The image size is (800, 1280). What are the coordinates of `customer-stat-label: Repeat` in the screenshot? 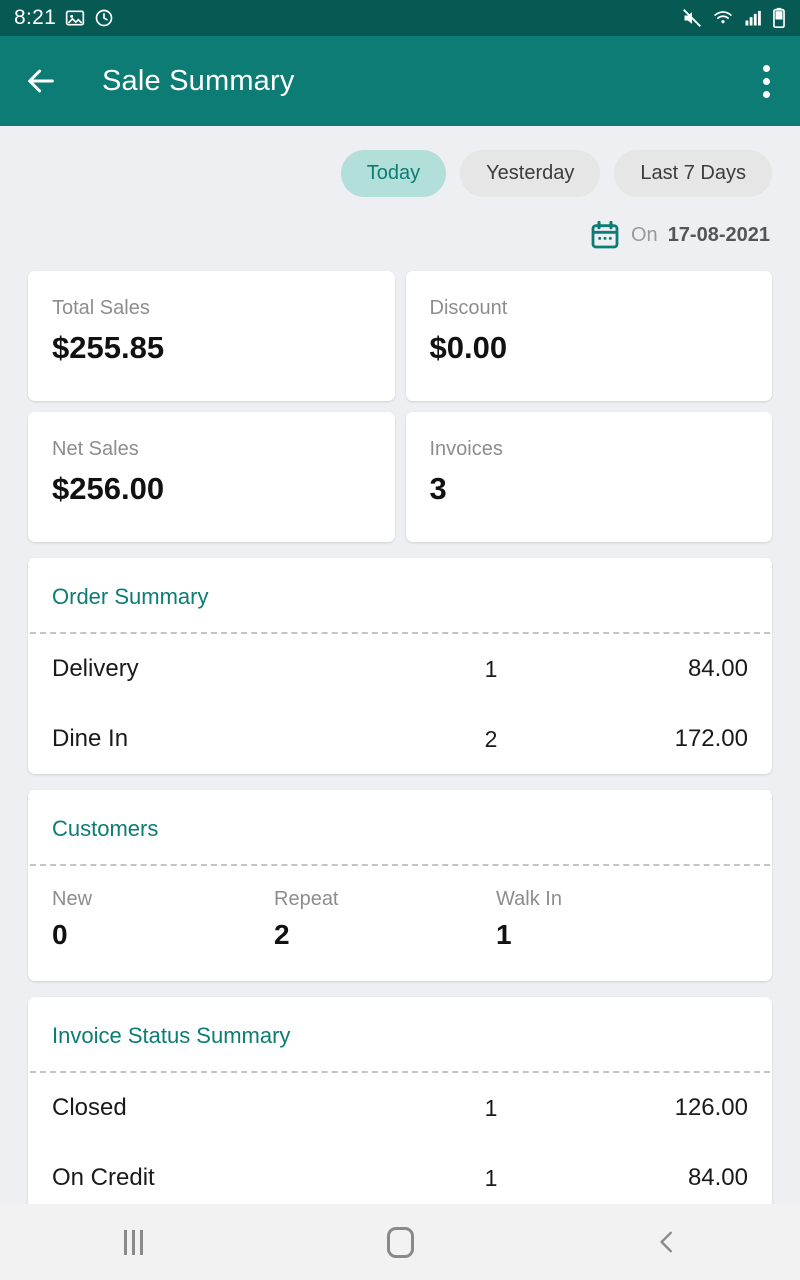 It's located at (306, 899).